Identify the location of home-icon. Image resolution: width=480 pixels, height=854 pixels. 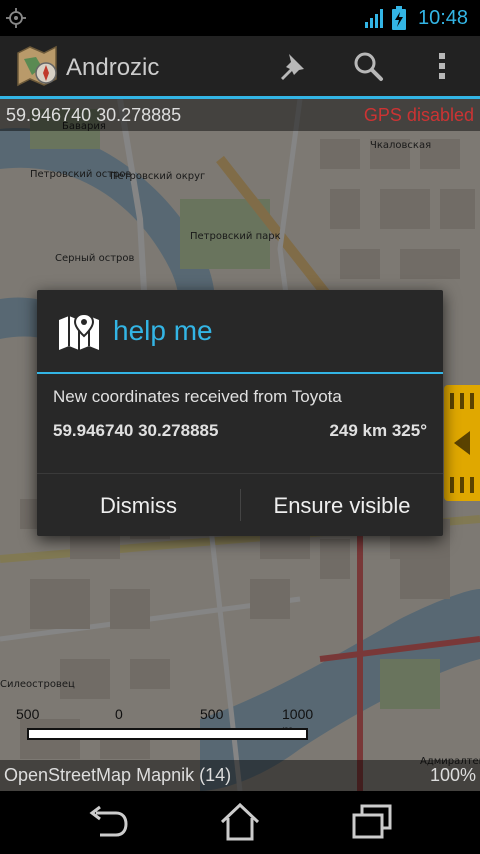
(240, 821).